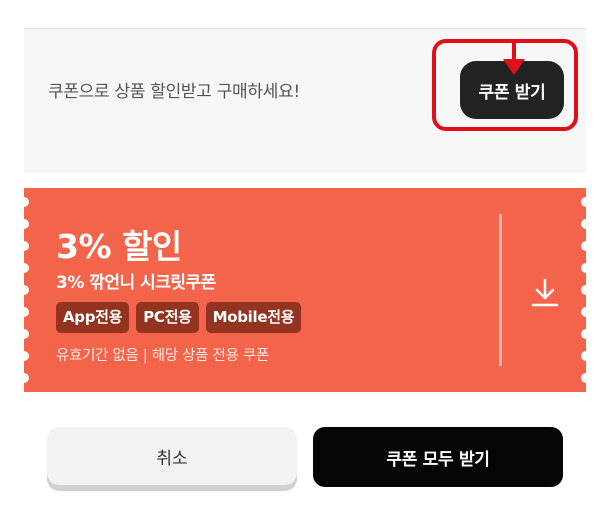 Image resolution: width=610 pixels, height=524 pixels. I want to click on tag-mobile-only: Mobile전용, so click(253, 317).